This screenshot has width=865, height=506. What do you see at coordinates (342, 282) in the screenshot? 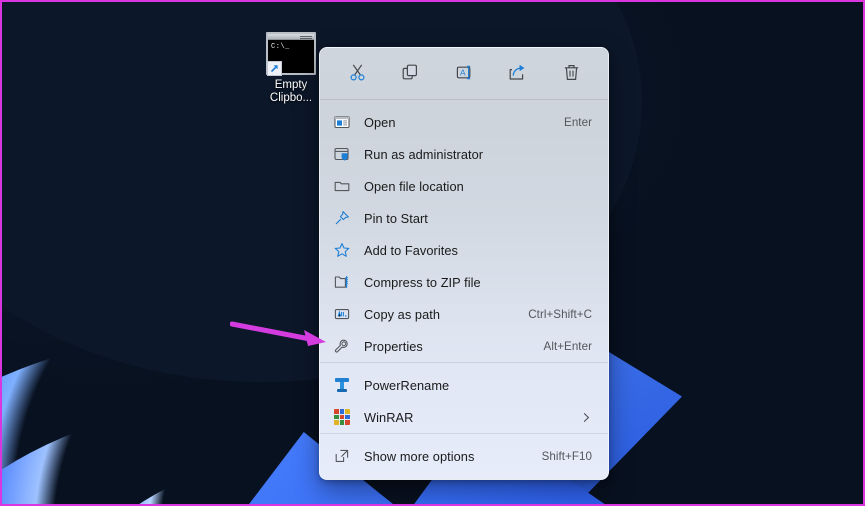
I see `zip-folder-icon` at bounding box center [342, 282].